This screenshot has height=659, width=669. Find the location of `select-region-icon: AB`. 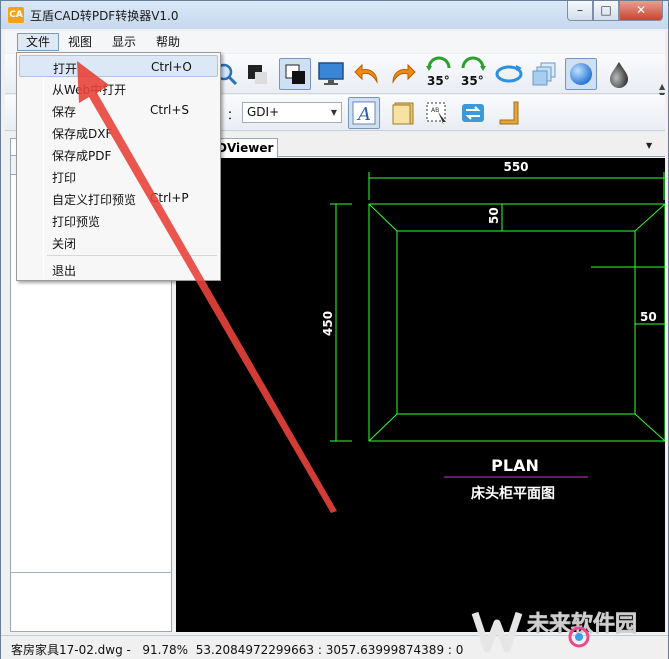

select-region-icon: AB is located at coordinates (437, 113).